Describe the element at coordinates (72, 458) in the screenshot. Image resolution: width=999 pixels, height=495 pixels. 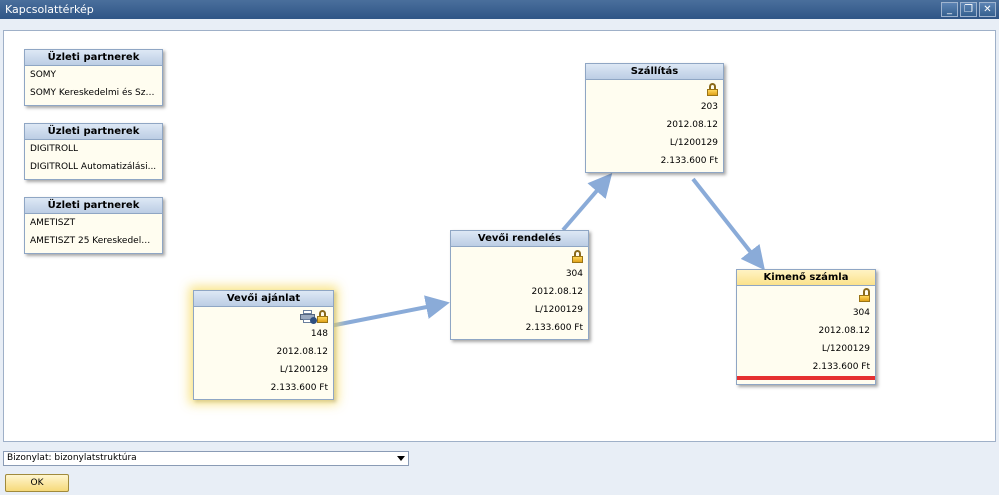
I see `select-value: Bizonylat: bizonylatstruktúra` at that location.